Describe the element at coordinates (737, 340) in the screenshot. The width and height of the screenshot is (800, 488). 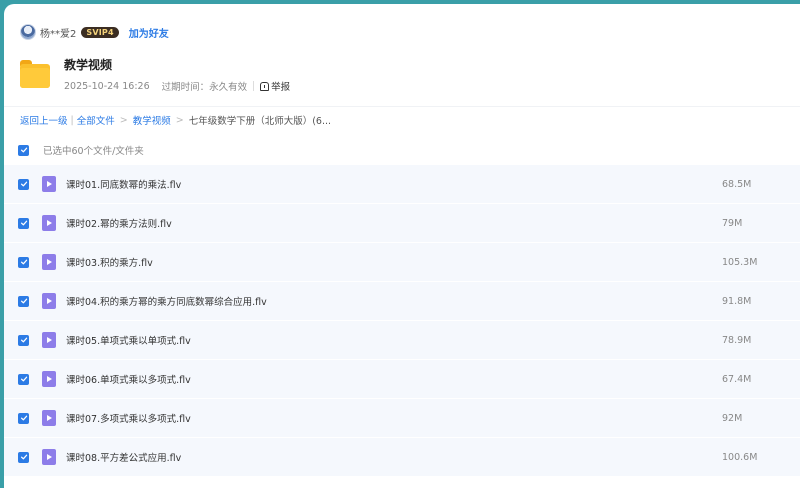
I see `file-size: 78.9M` at that location.